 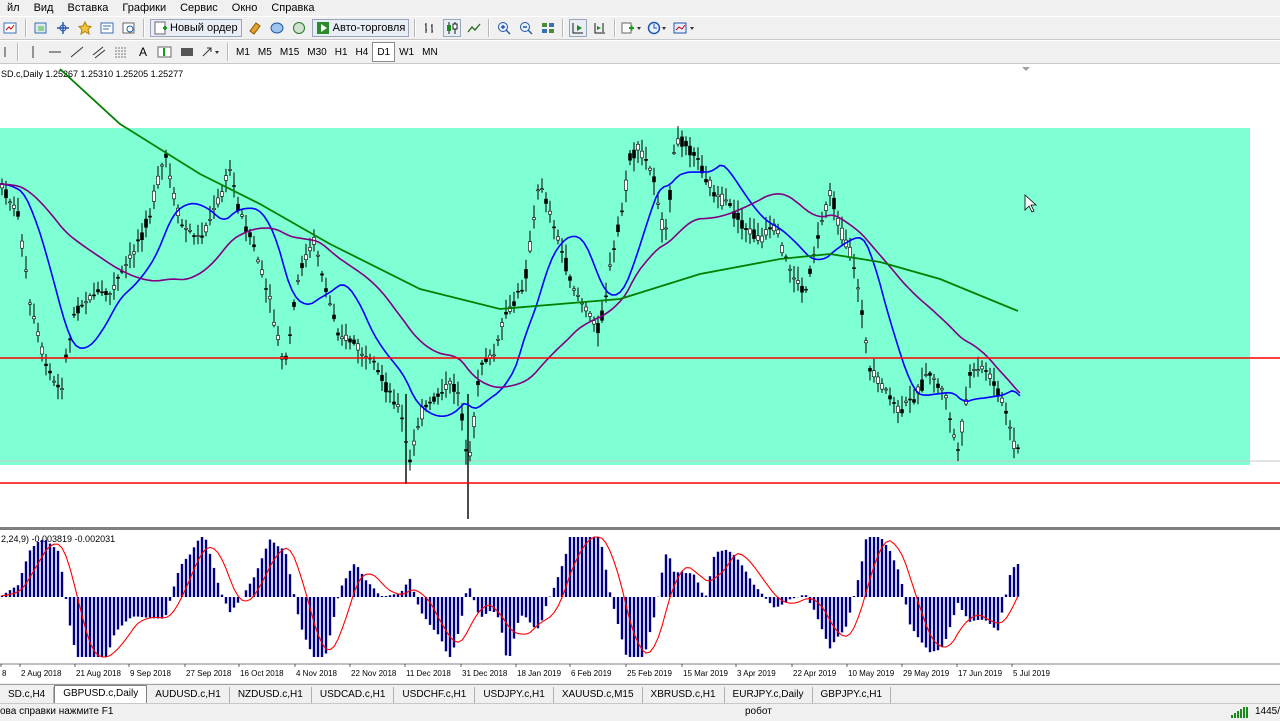 I want to click on menu-item: Окно, so click(x=245, y=8).